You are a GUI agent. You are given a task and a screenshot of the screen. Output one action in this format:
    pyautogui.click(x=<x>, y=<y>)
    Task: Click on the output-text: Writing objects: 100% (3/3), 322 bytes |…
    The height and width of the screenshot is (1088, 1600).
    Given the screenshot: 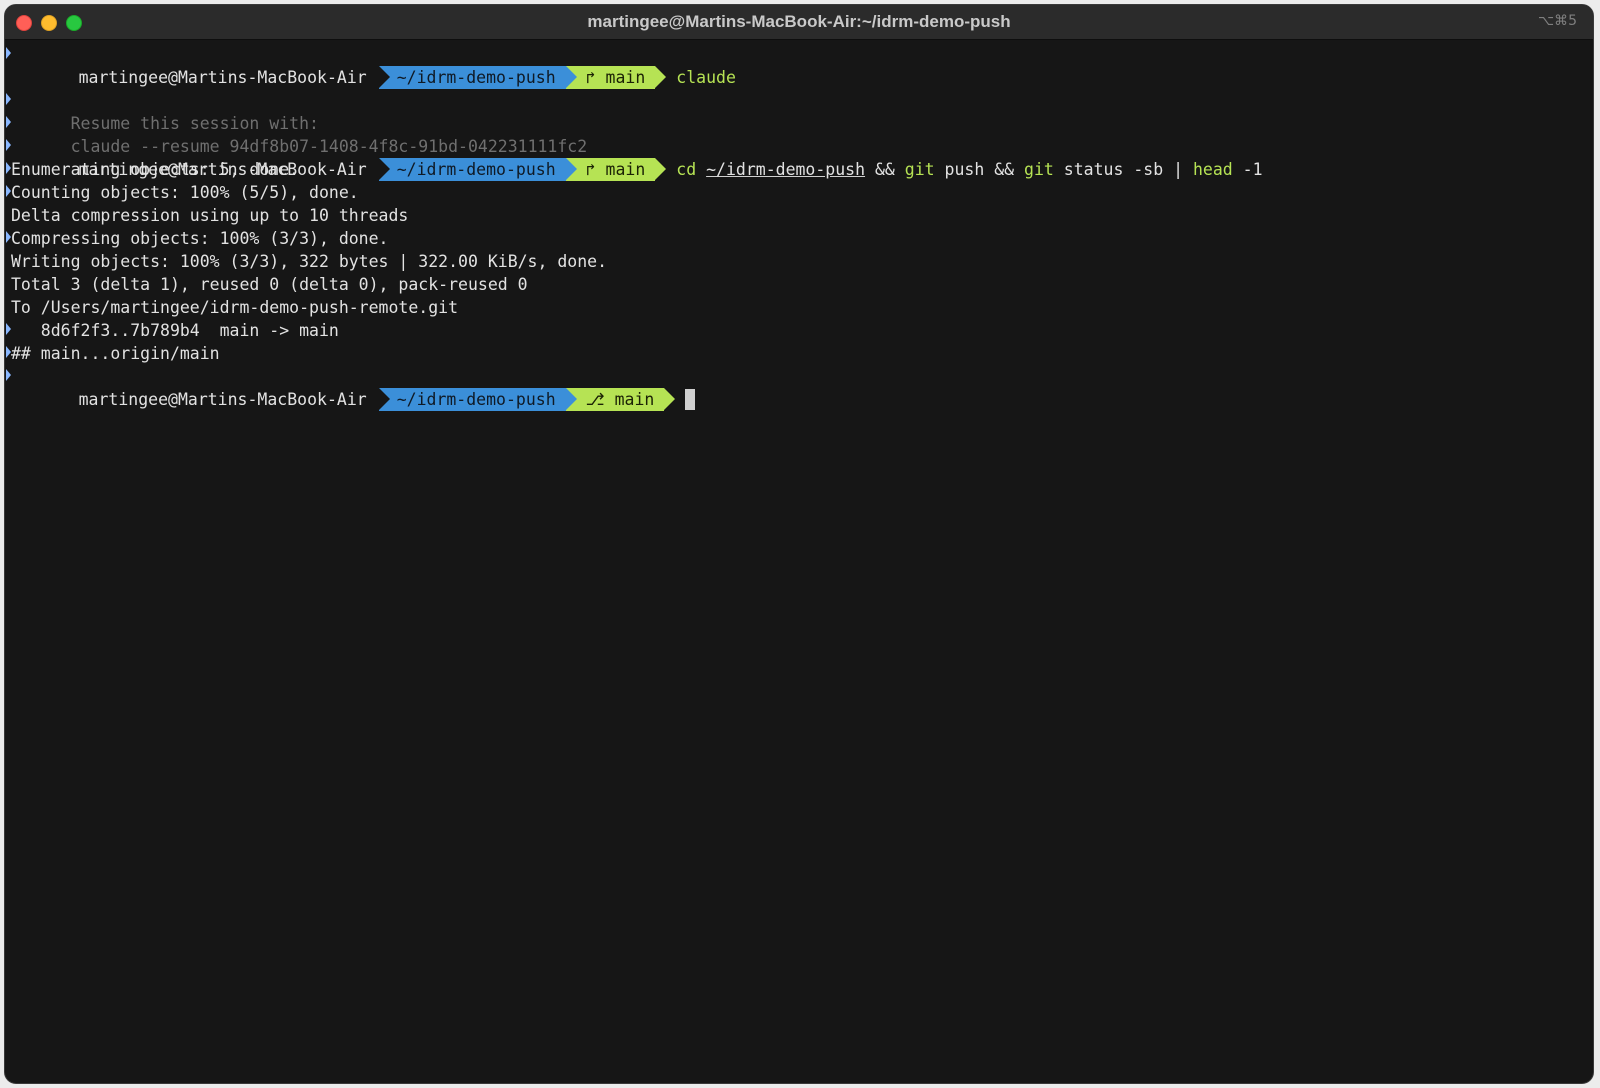 What is the action you would take?
    pyautogui.click(x=309, y=261)
    